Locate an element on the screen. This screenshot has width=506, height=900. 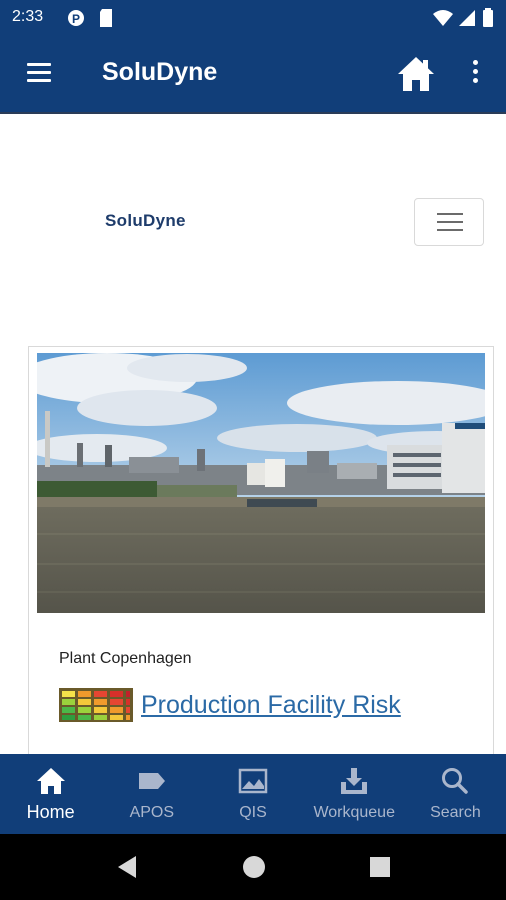
nav-workqueue: Workqueue is located at coordinates (354, 794).